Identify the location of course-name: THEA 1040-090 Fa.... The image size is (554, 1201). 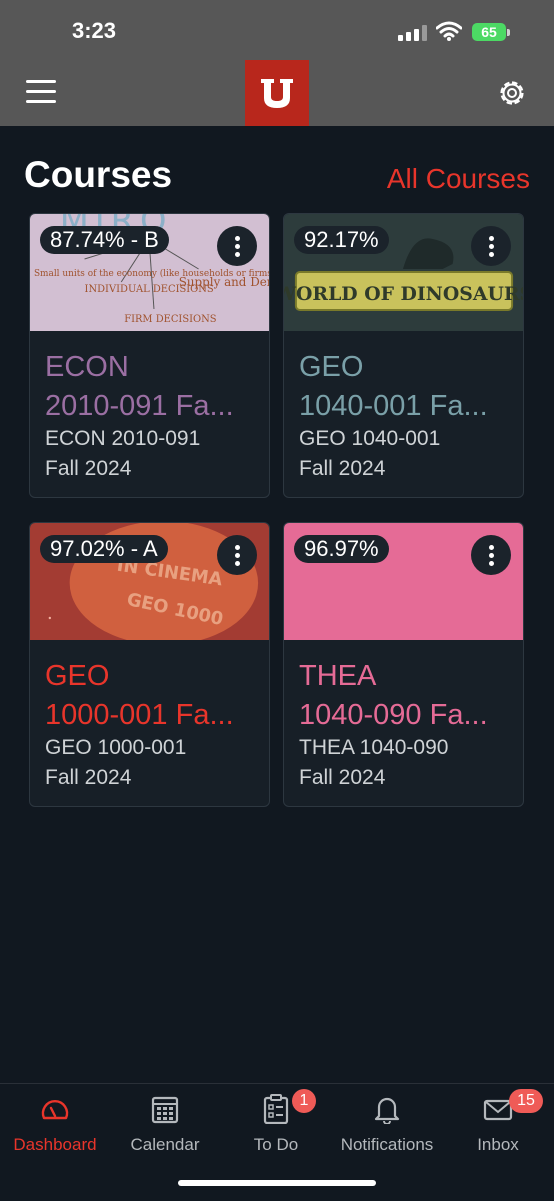
(393, 695).